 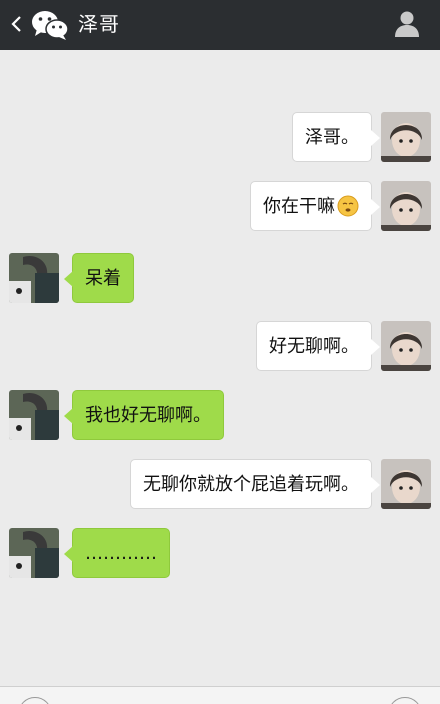 What do you see at coordinates (220, 695) in the screenshot?
I see `input-bar` at bounding box center [220, 695].